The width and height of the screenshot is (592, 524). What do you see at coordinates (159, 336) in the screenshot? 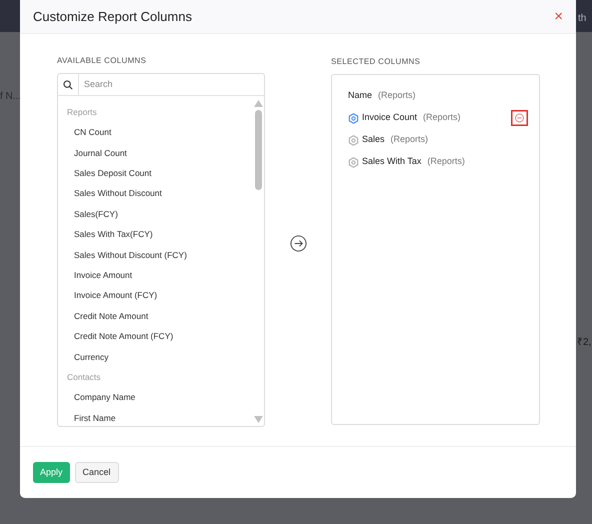
I see `column-option: Credit Note Amount (FCY)` at bounding box center [159, 336].